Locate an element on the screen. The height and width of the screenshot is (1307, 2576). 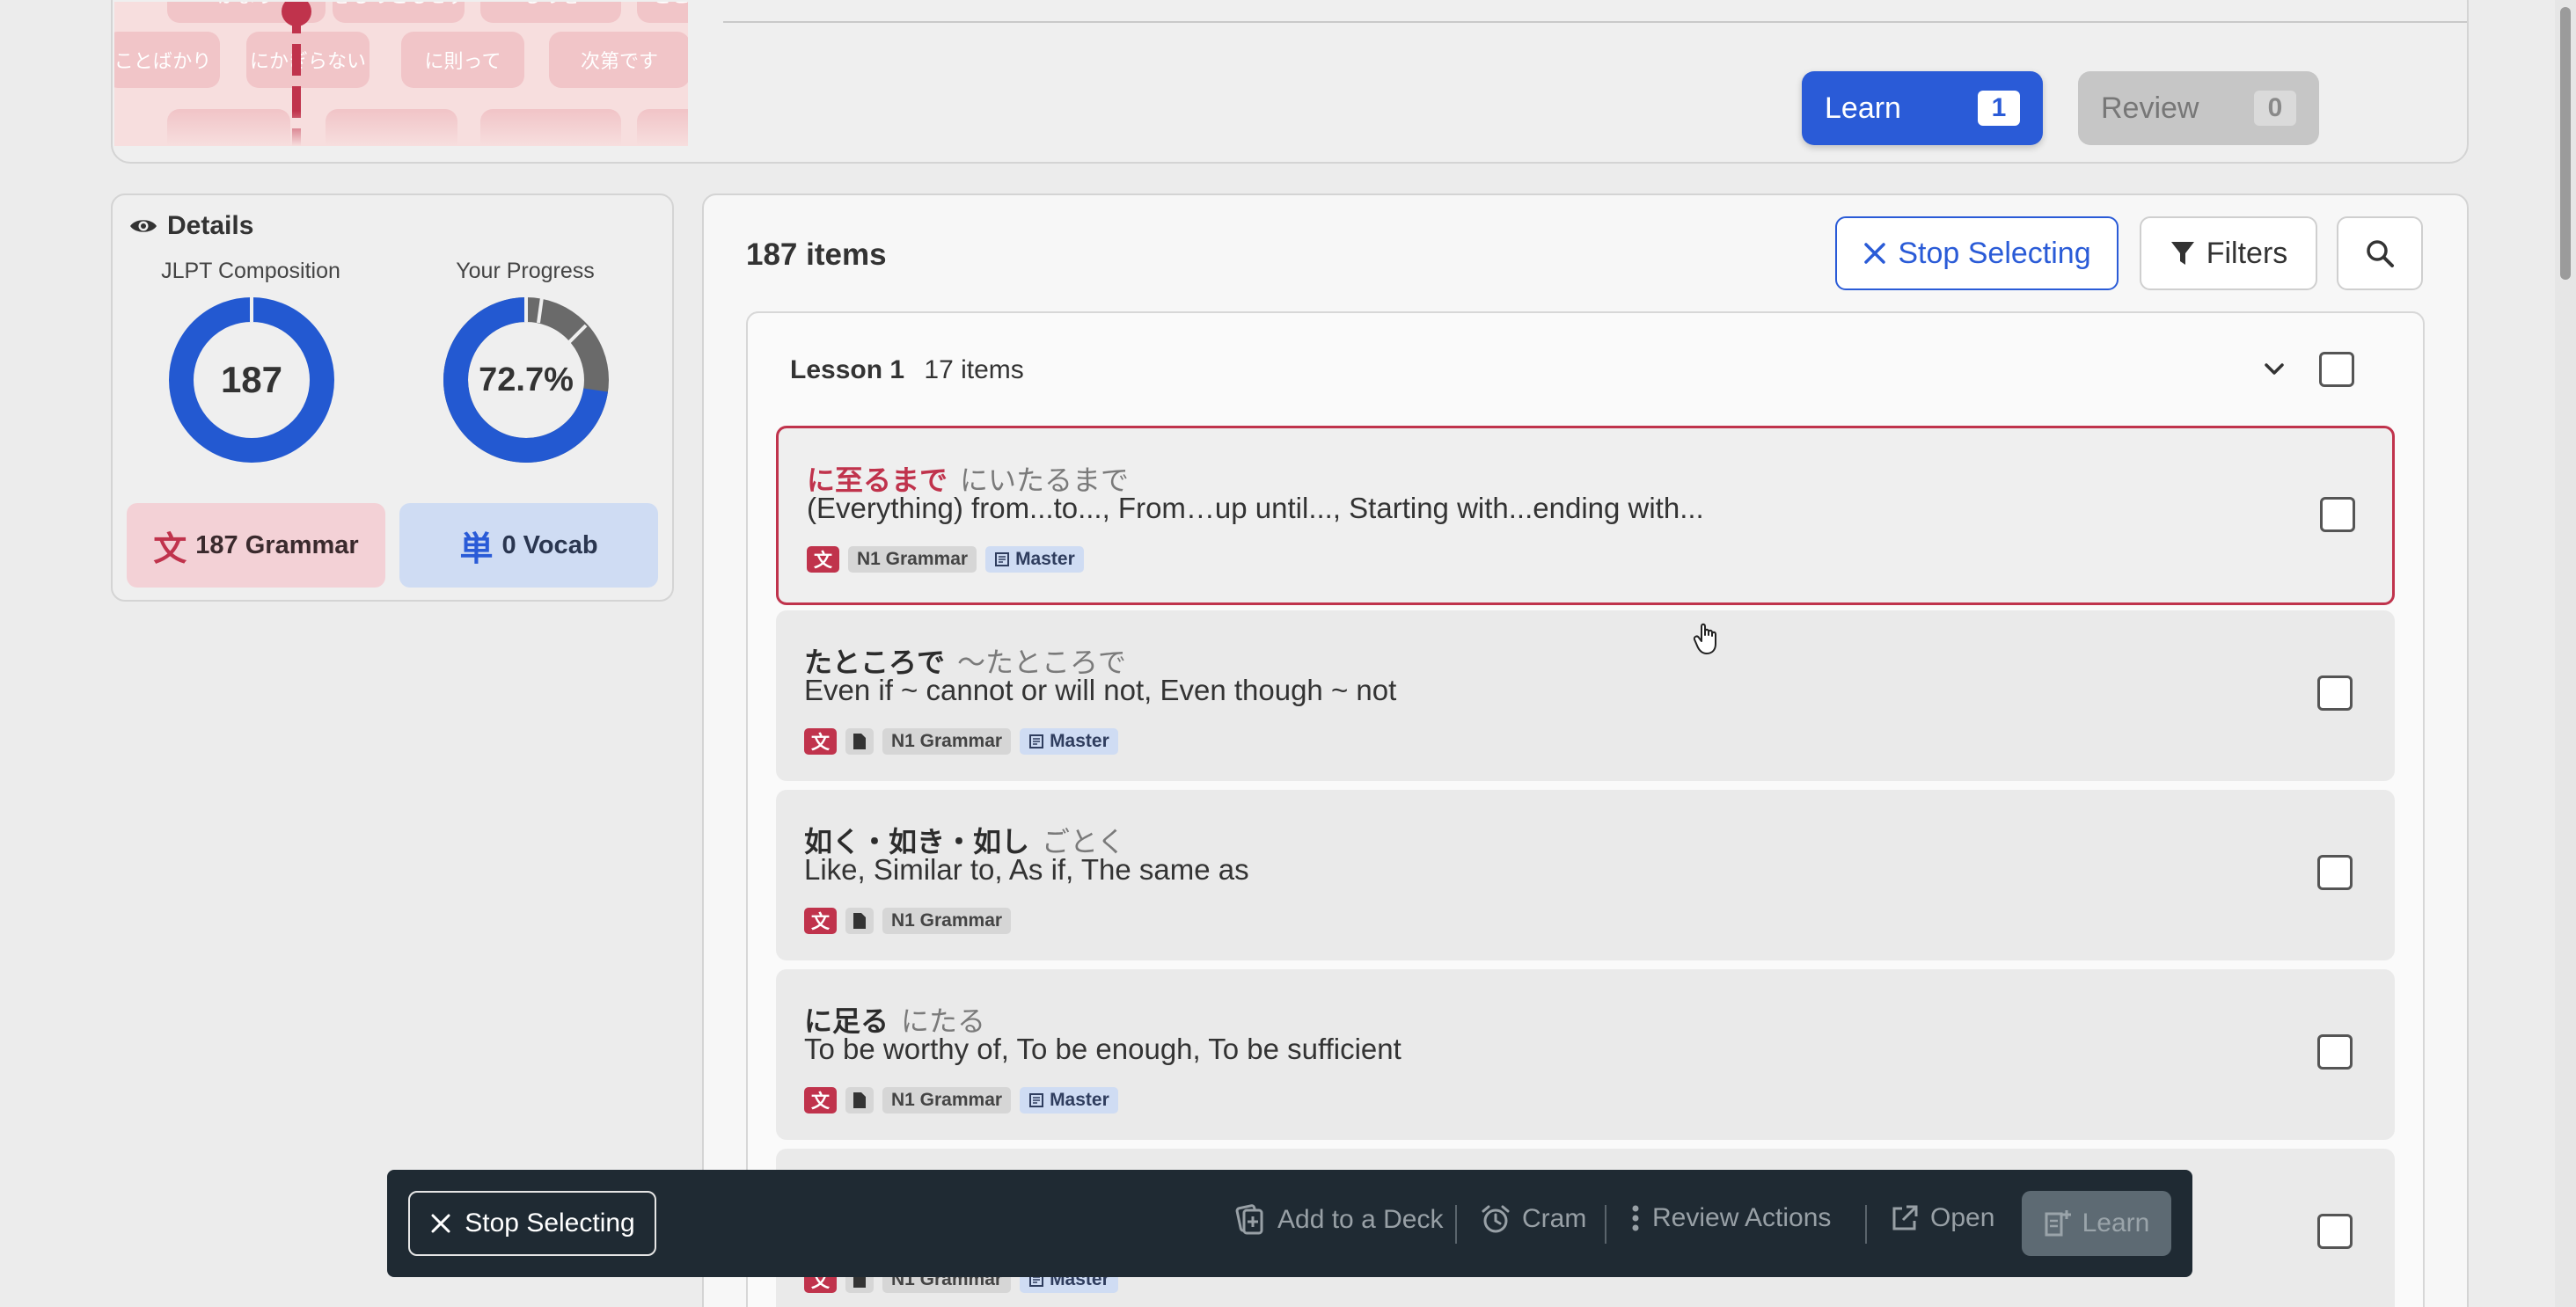
filters-button: Filters is located at coordinates (2228, 253).